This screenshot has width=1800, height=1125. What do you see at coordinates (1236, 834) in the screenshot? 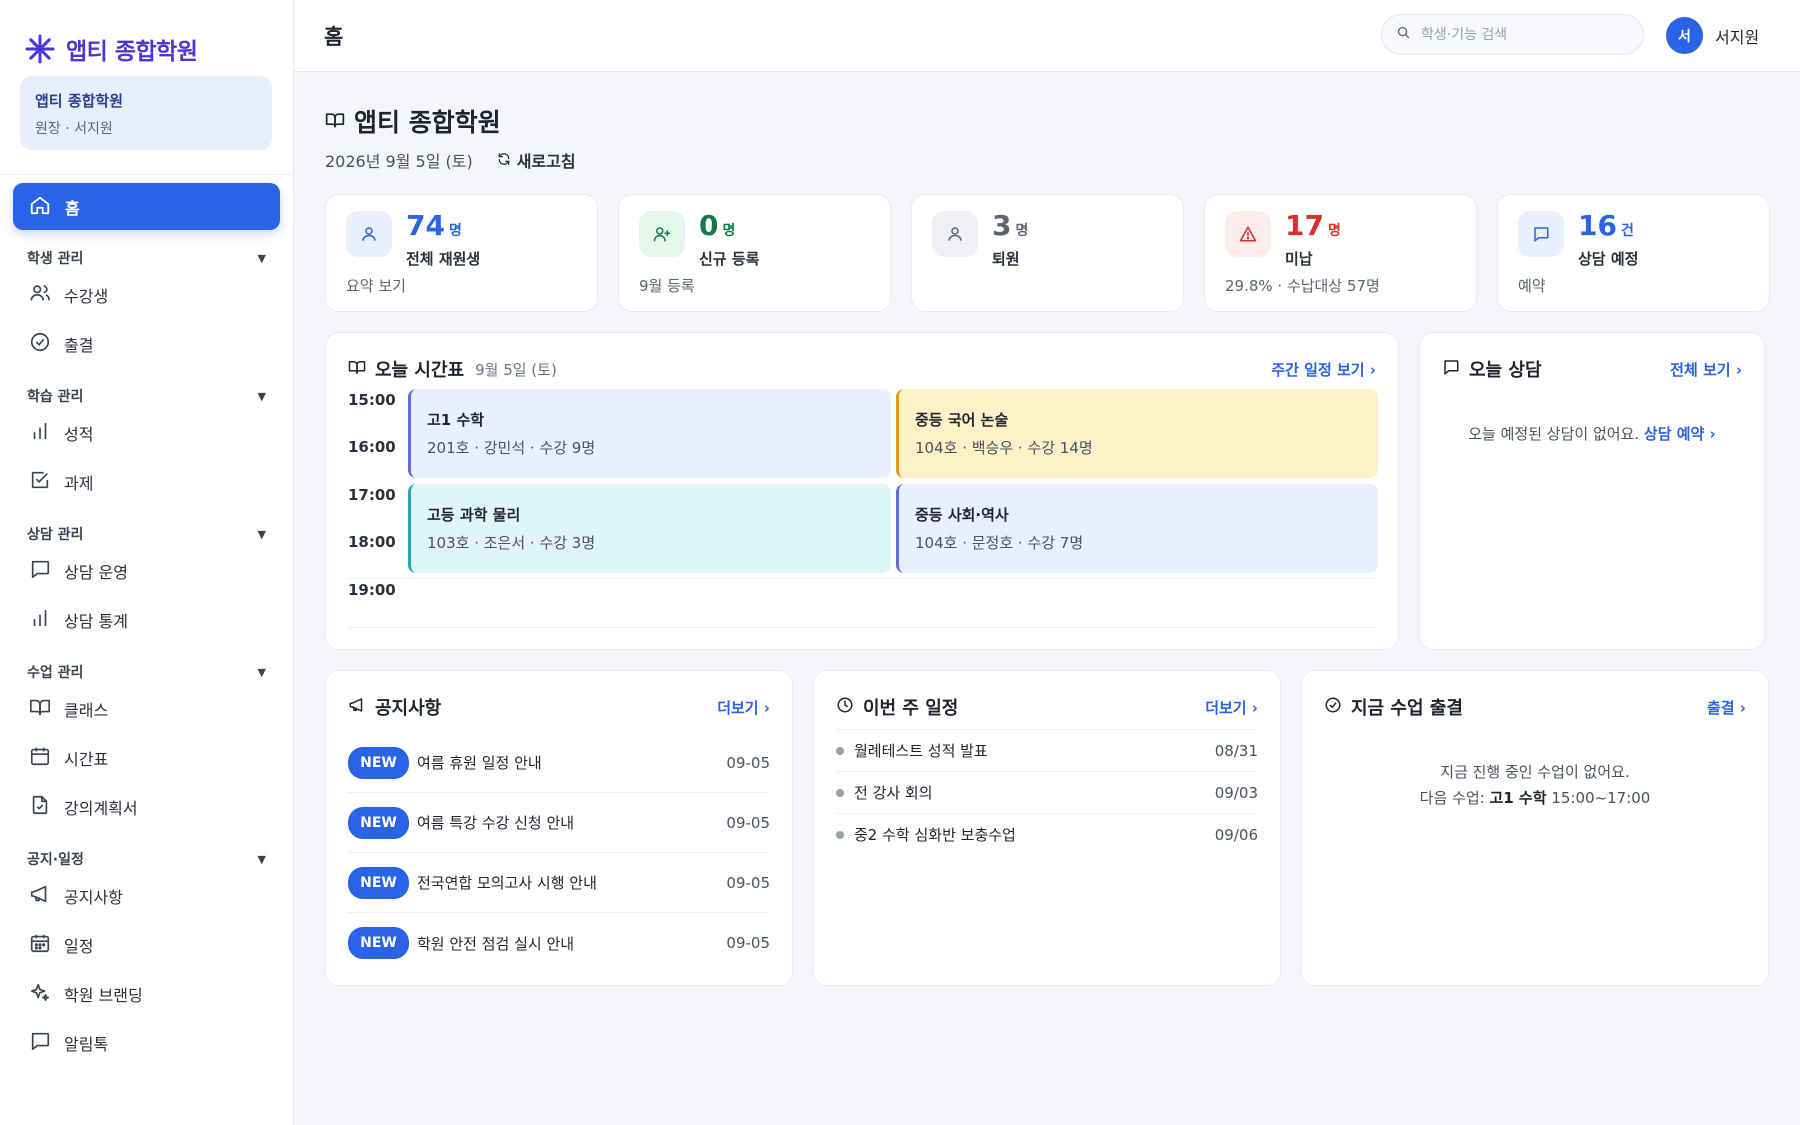
I see `schedule-date: 09/06` at bounding box center [1236, 834].